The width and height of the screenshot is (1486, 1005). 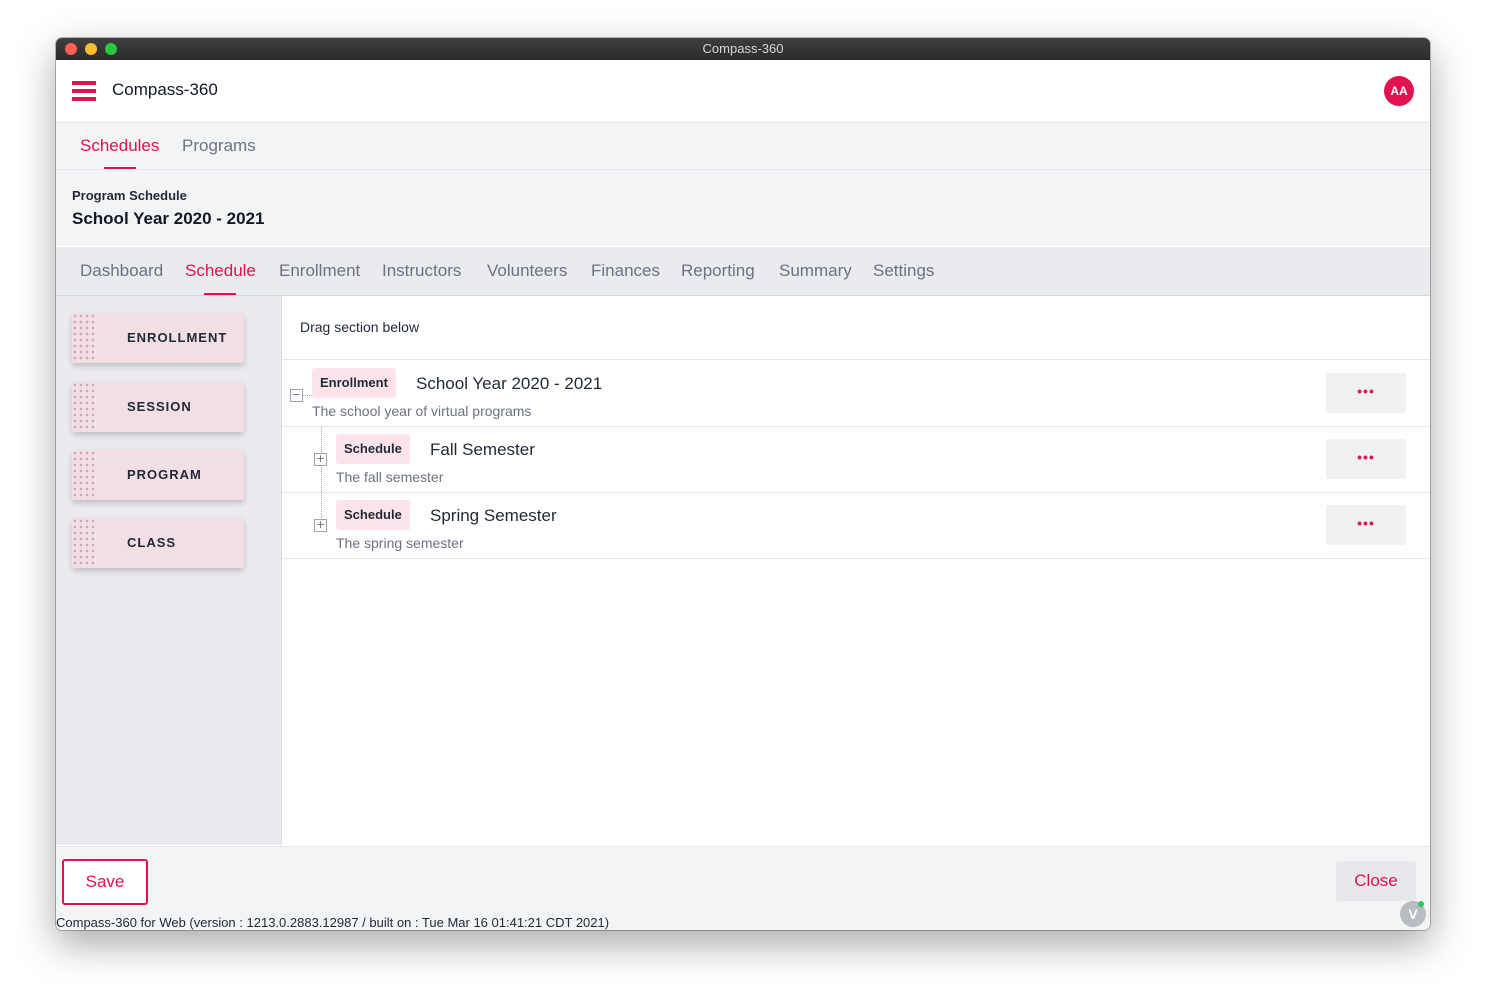 What do you see at coordinates (856, 328) in the screenshot?
I see `drop-zone: Drag section below` at bounding box center [856, 328].